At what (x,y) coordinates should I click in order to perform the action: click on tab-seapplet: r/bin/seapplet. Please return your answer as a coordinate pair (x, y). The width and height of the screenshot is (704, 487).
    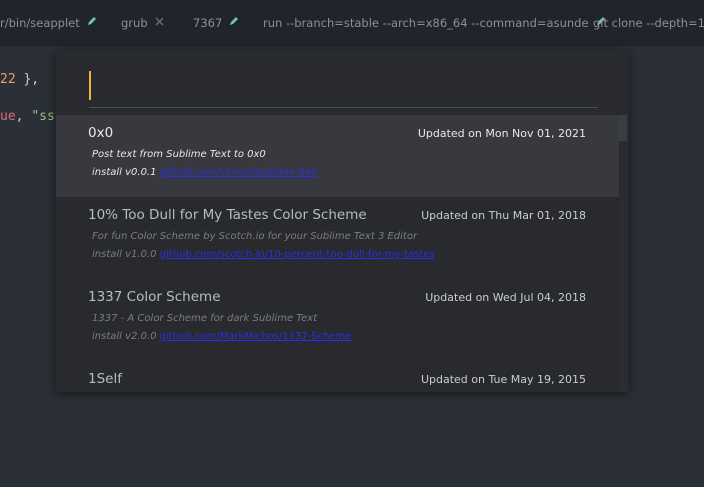
    Looking at the image, I should click on (48, 23).